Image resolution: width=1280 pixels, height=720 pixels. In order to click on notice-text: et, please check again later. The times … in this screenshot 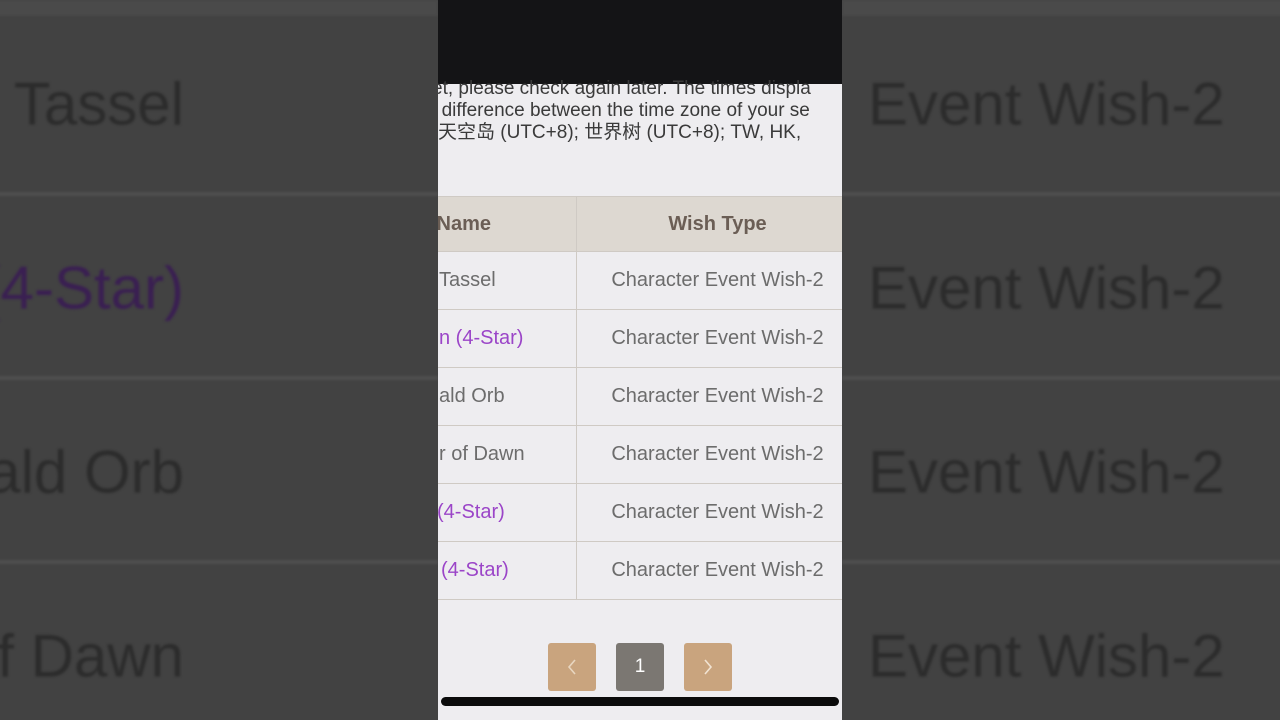, I will do `click(640, 115)`.